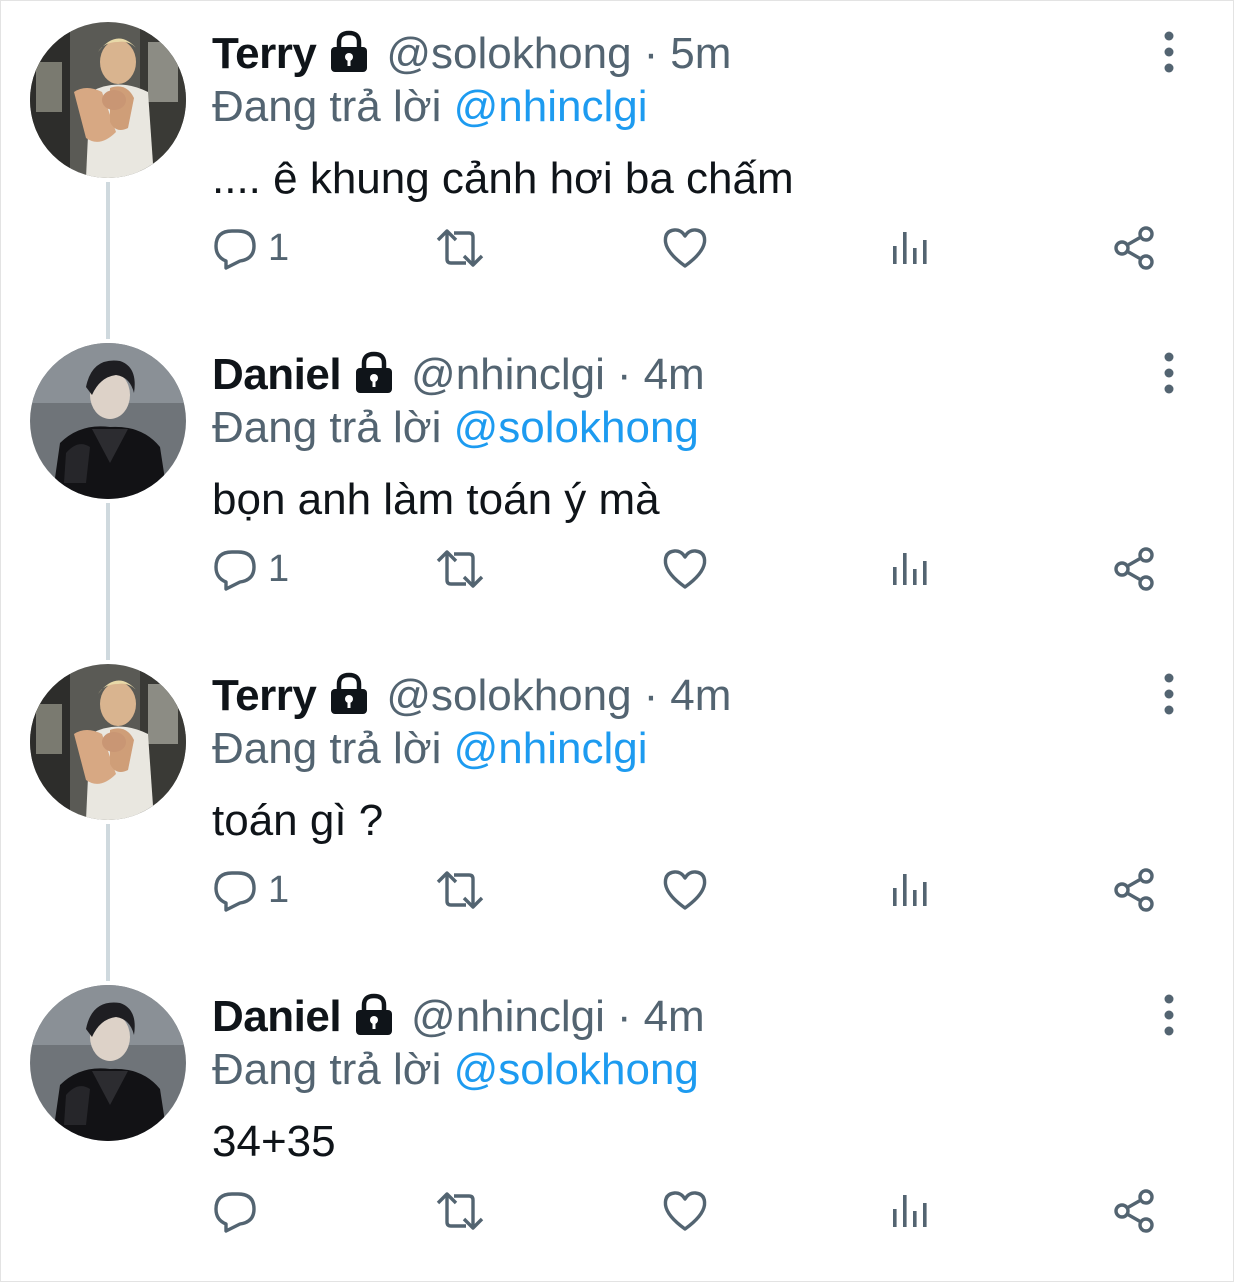 The image size is (1234, 1284). What do you see at coordinates (298, 820) in the screenshot?
I see `tweet-text: toán gì ?` at bounding box center [298, 820].